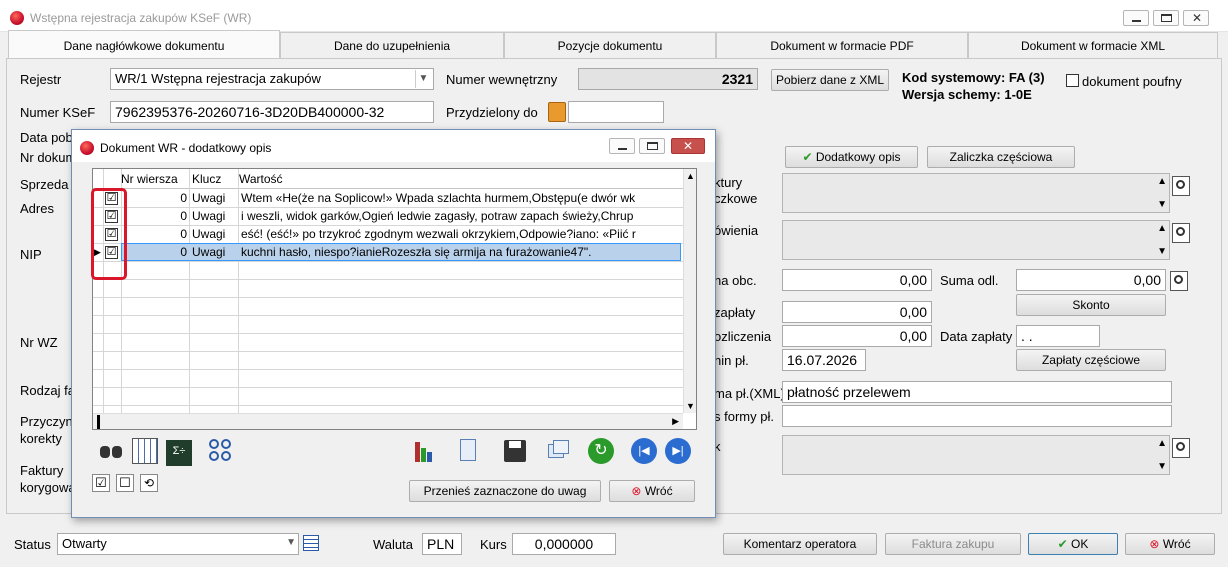  Describe the element at coordinates (842, 45) in the screenshot. I see `tab-pdf: Dokument w formacie PDF` at that location.